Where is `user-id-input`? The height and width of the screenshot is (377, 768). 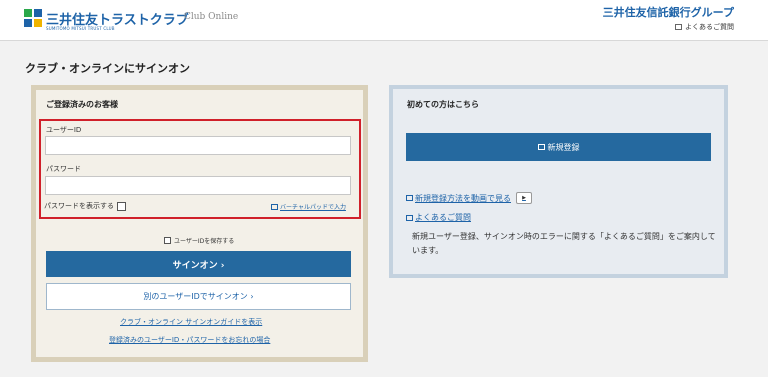
user-id-input is located at coordinates (198, 145).